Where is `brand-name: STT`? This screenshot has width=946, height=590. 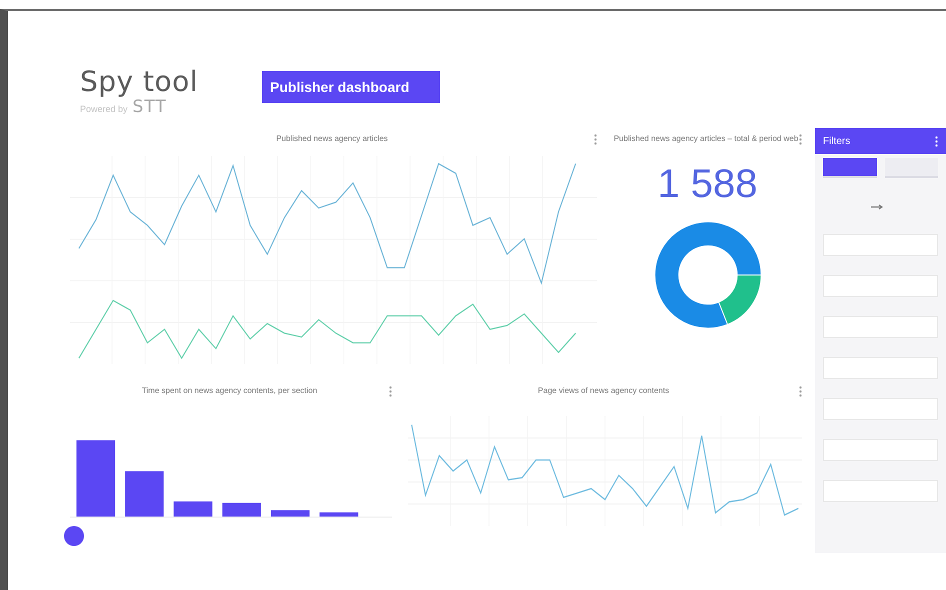 brand-name: STT is located at coordinates (149, 106).